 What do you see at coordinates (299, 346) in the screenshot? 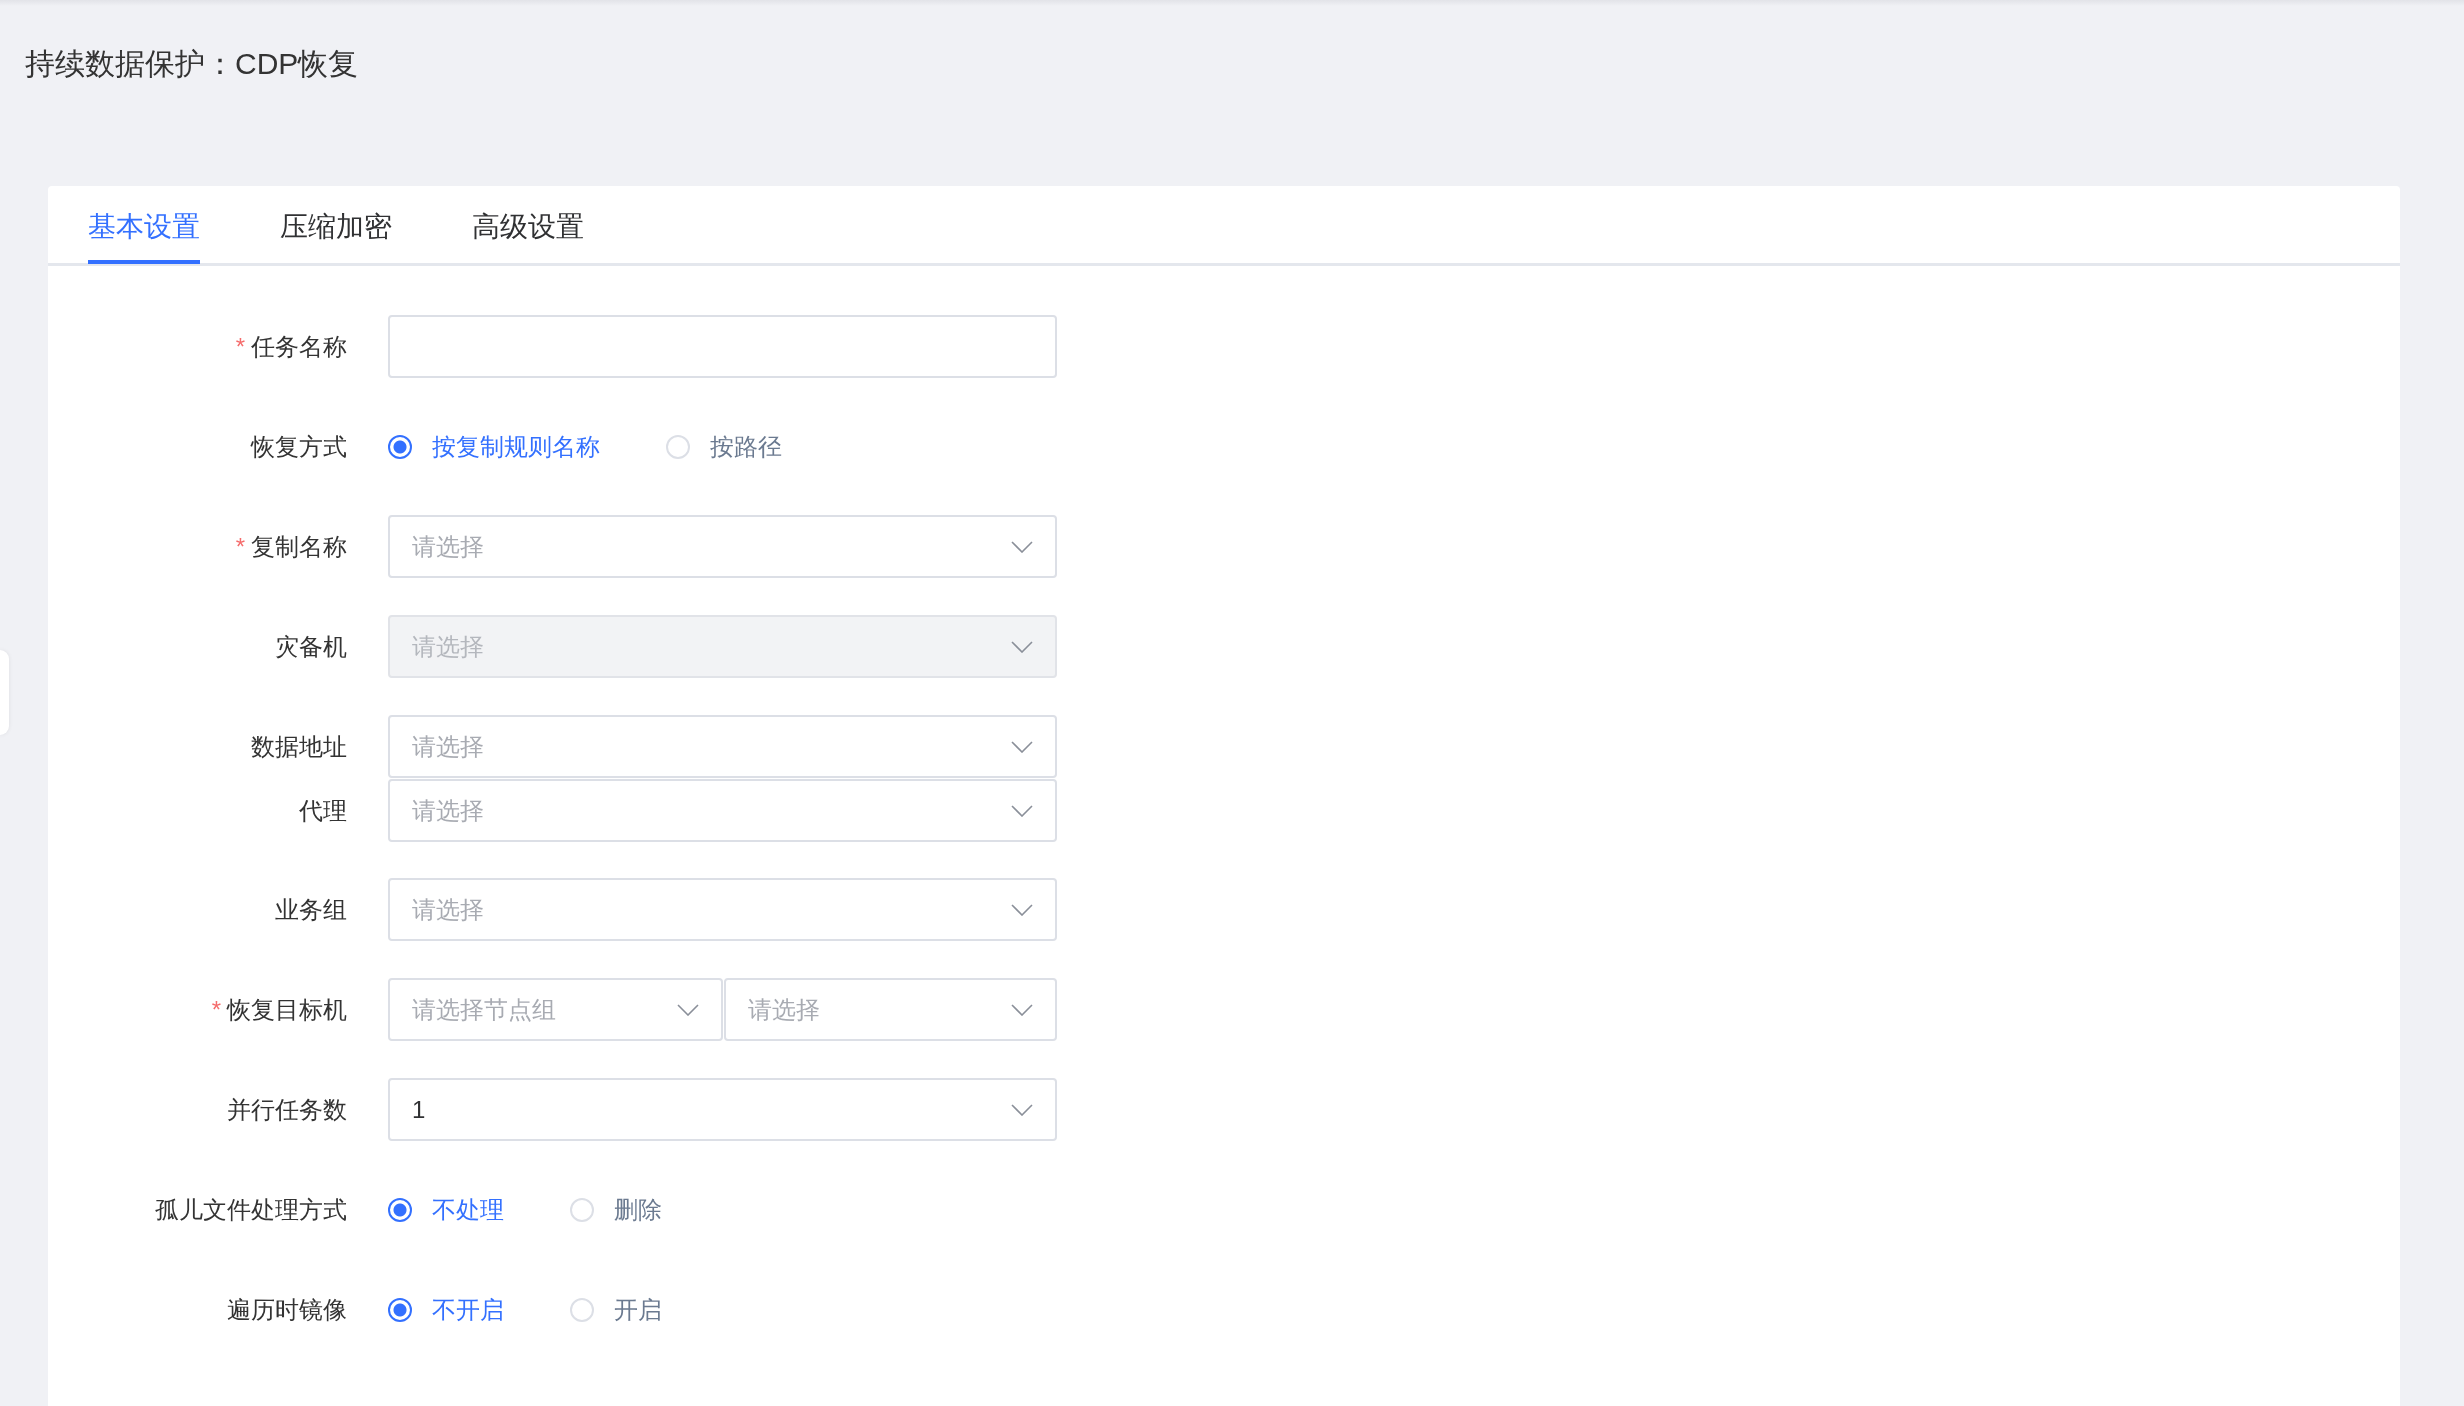
I see `field-label: 任务名称` at bounding box center [299, 346].